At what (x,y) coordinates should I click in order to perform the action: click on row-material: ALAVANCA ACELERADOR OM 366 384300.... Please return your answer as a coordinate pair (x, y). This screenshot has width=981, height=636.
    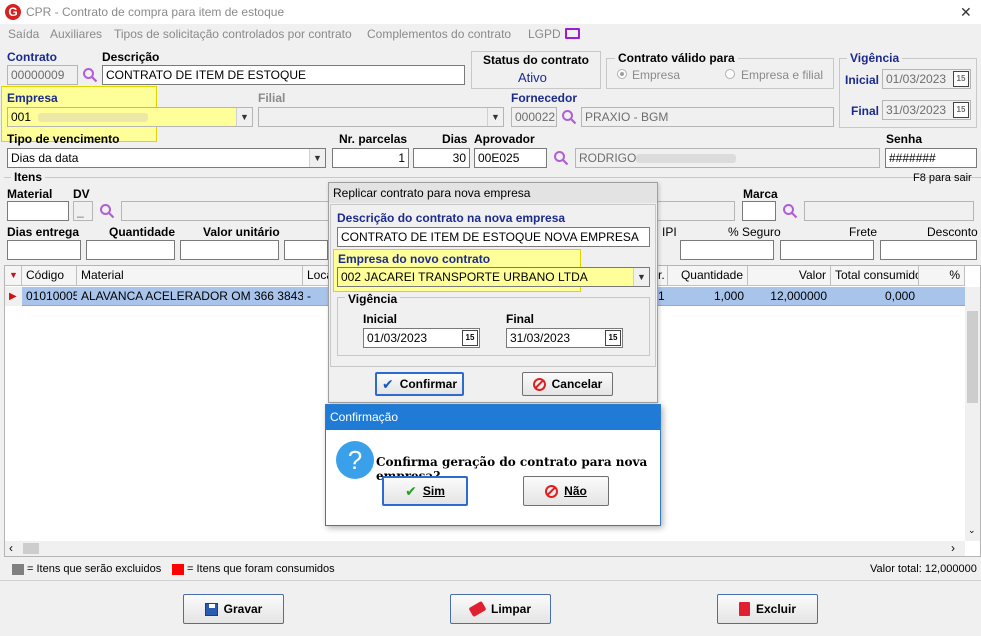
    Looking at the image, I should click on (192, 296).